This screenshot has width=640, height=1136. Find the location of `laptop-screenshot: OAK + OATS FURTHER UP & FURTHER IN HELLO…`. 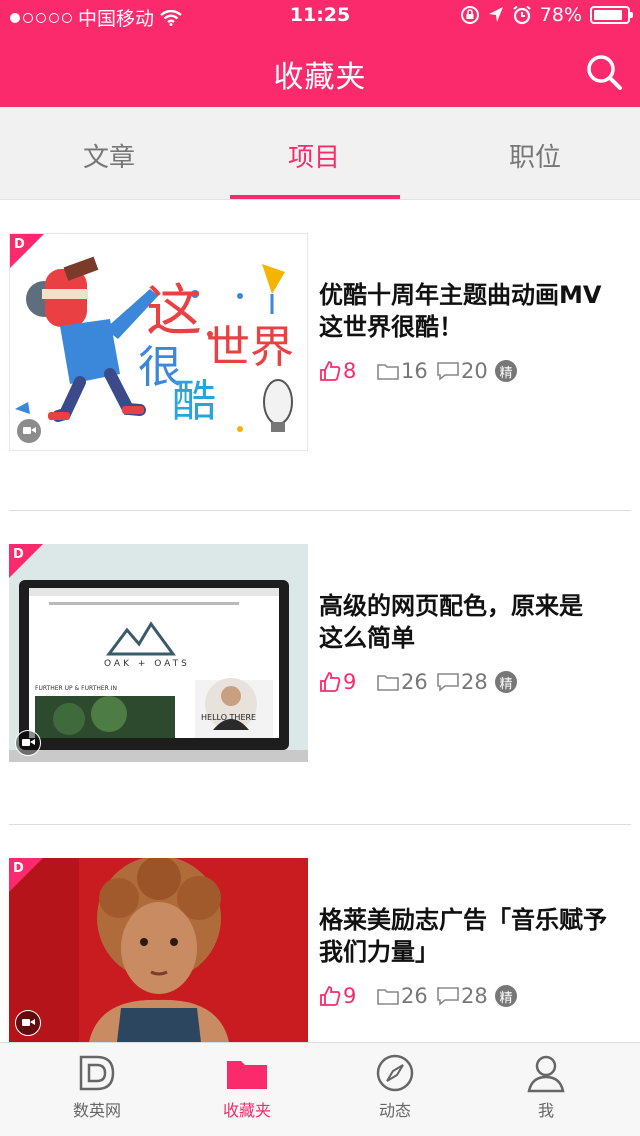

laptop-screenshot: OAK + OATS FURTHER UP & FURTHER IN HELLO… is located at coordinates (158, 653).